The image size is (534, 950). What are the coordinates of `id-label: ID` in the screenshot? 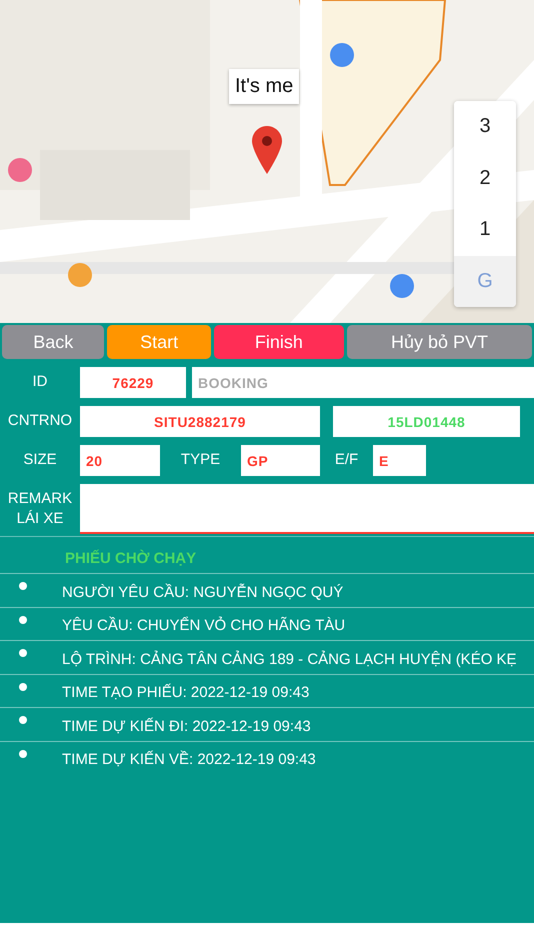 It's located at (40, 382).